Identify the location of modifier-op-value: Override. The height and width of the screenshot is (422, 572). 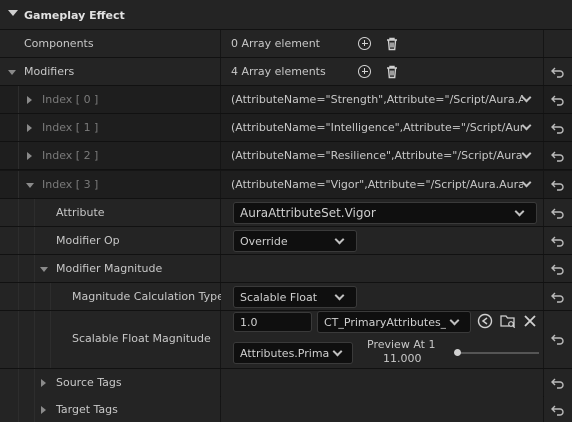
(264, 241).